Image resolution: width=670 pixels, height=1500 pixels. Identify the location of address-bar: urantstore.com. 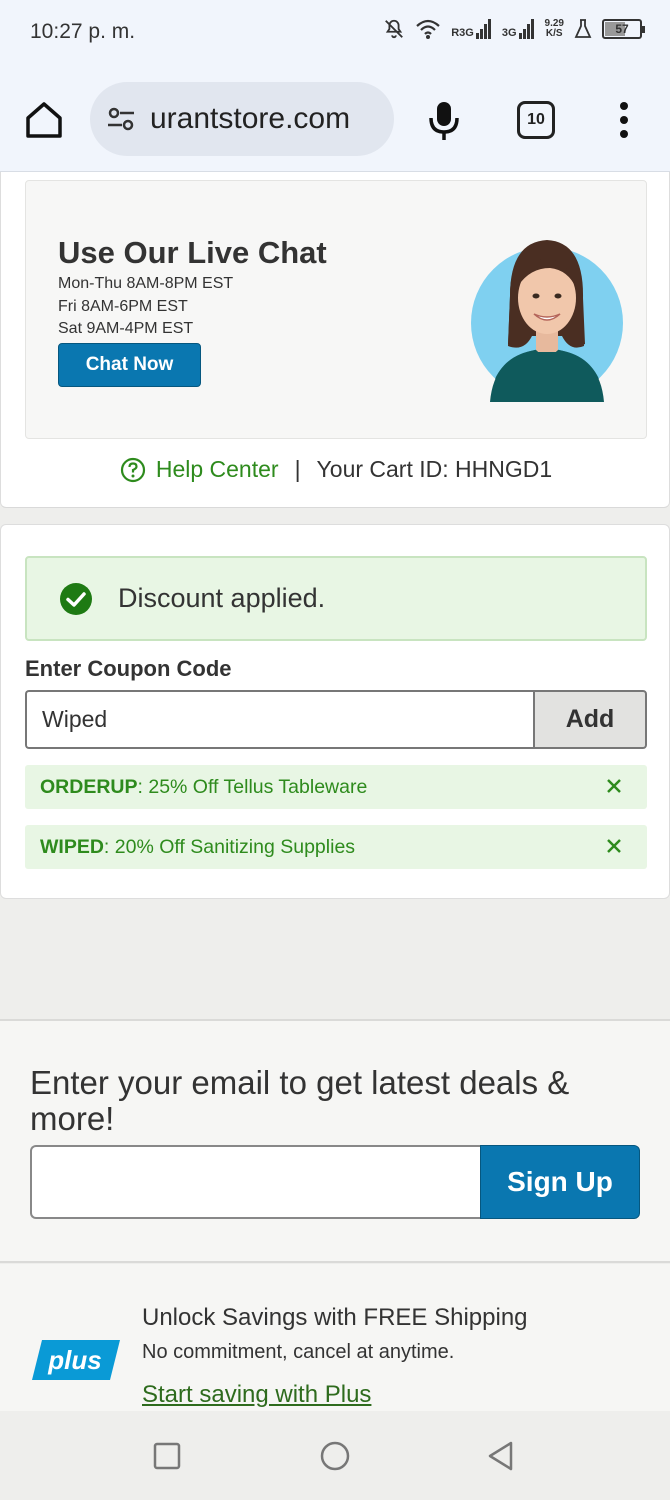
(242, 119).